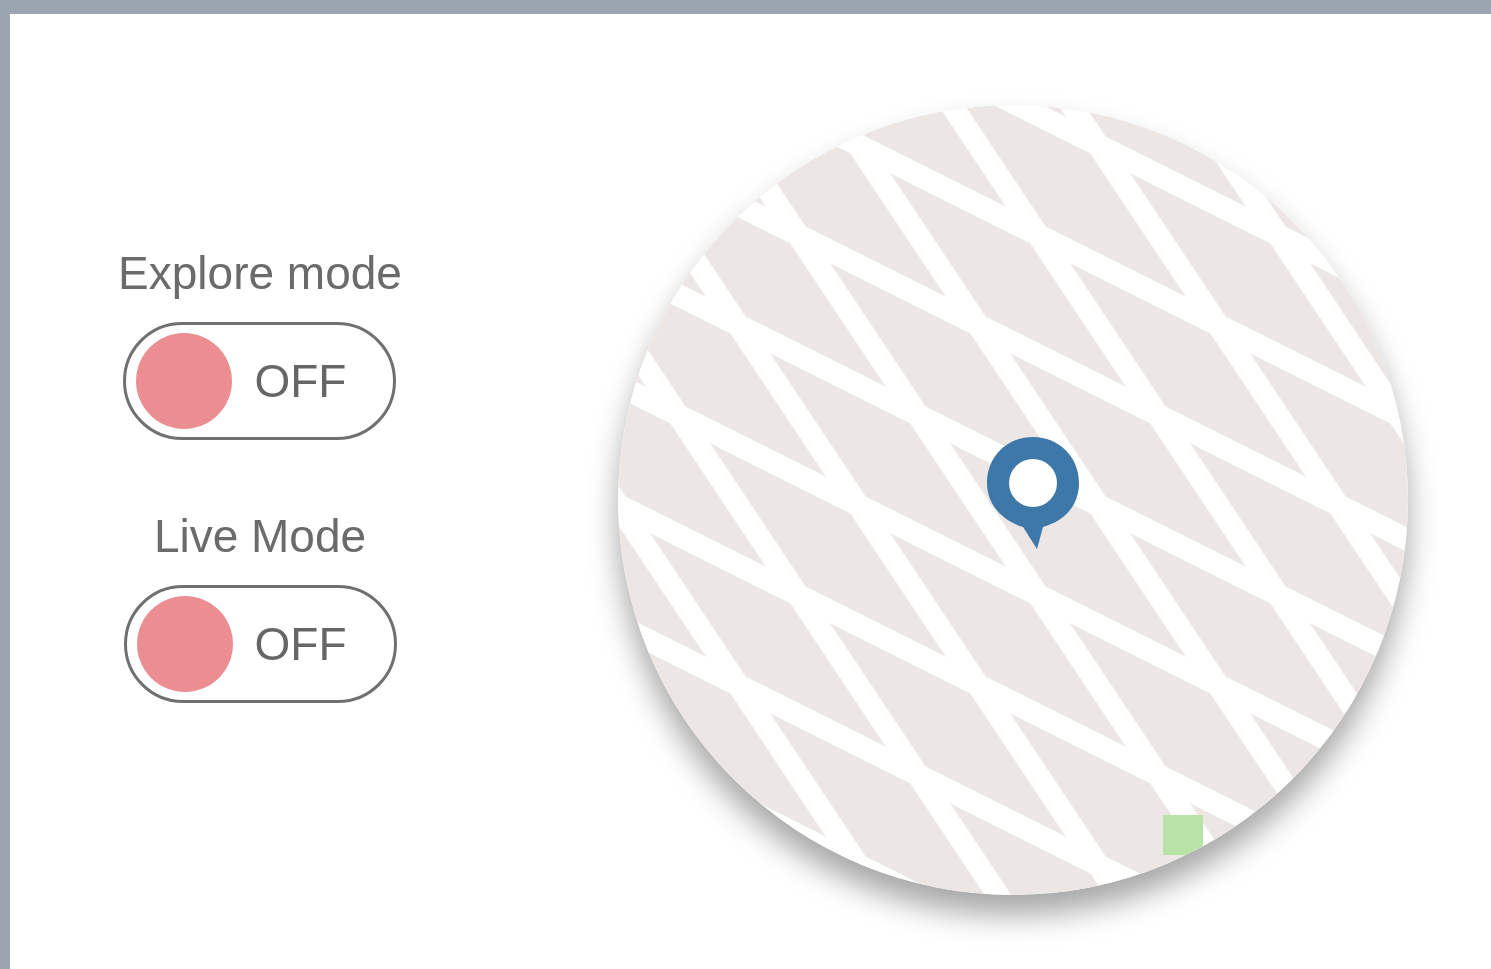 The width and height of the screenshot is (1491, 969). I want to click on setting-label: Explore mode, so click(260, 273).